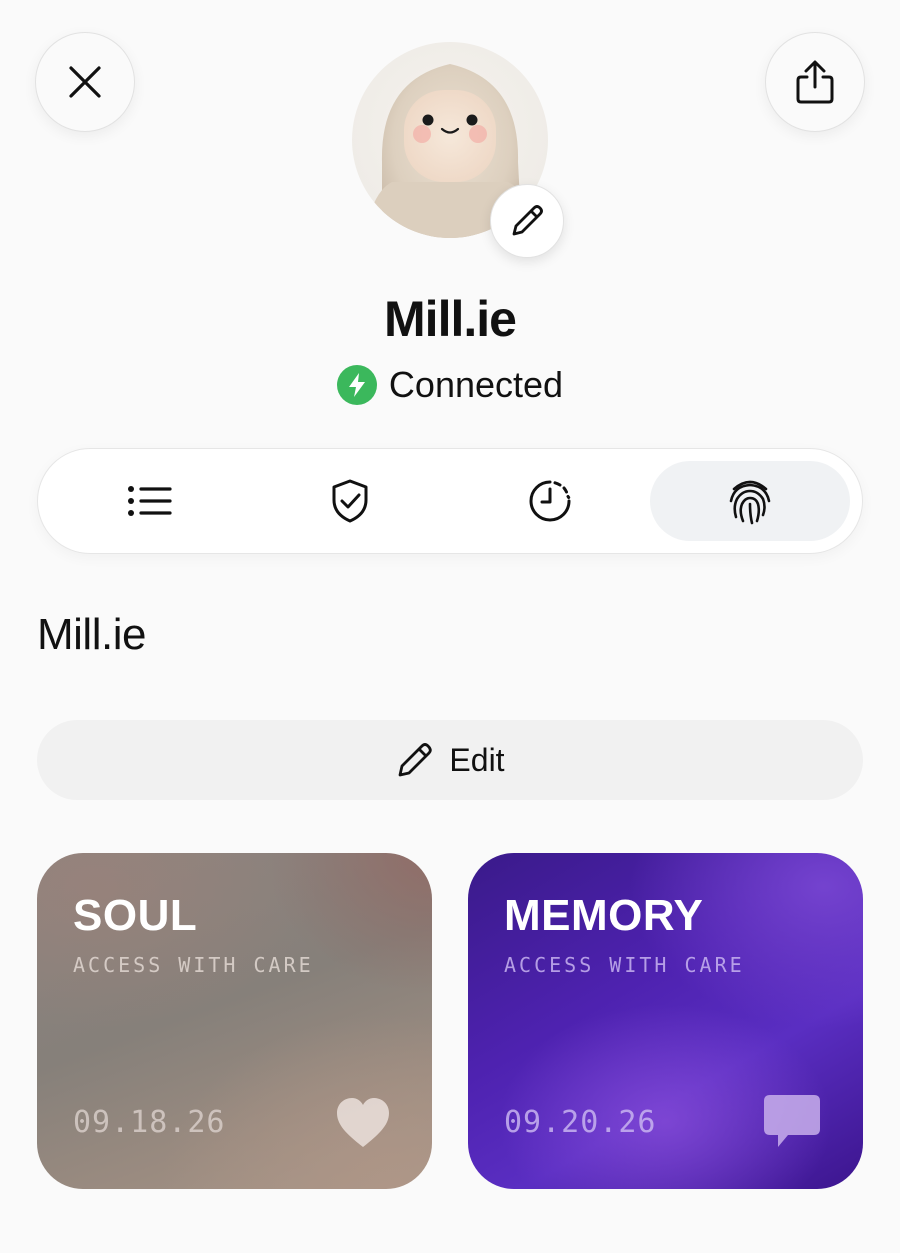 This screenshot has height=1253, width=900. I want to click on shield-check-icon, so click(350, 501).